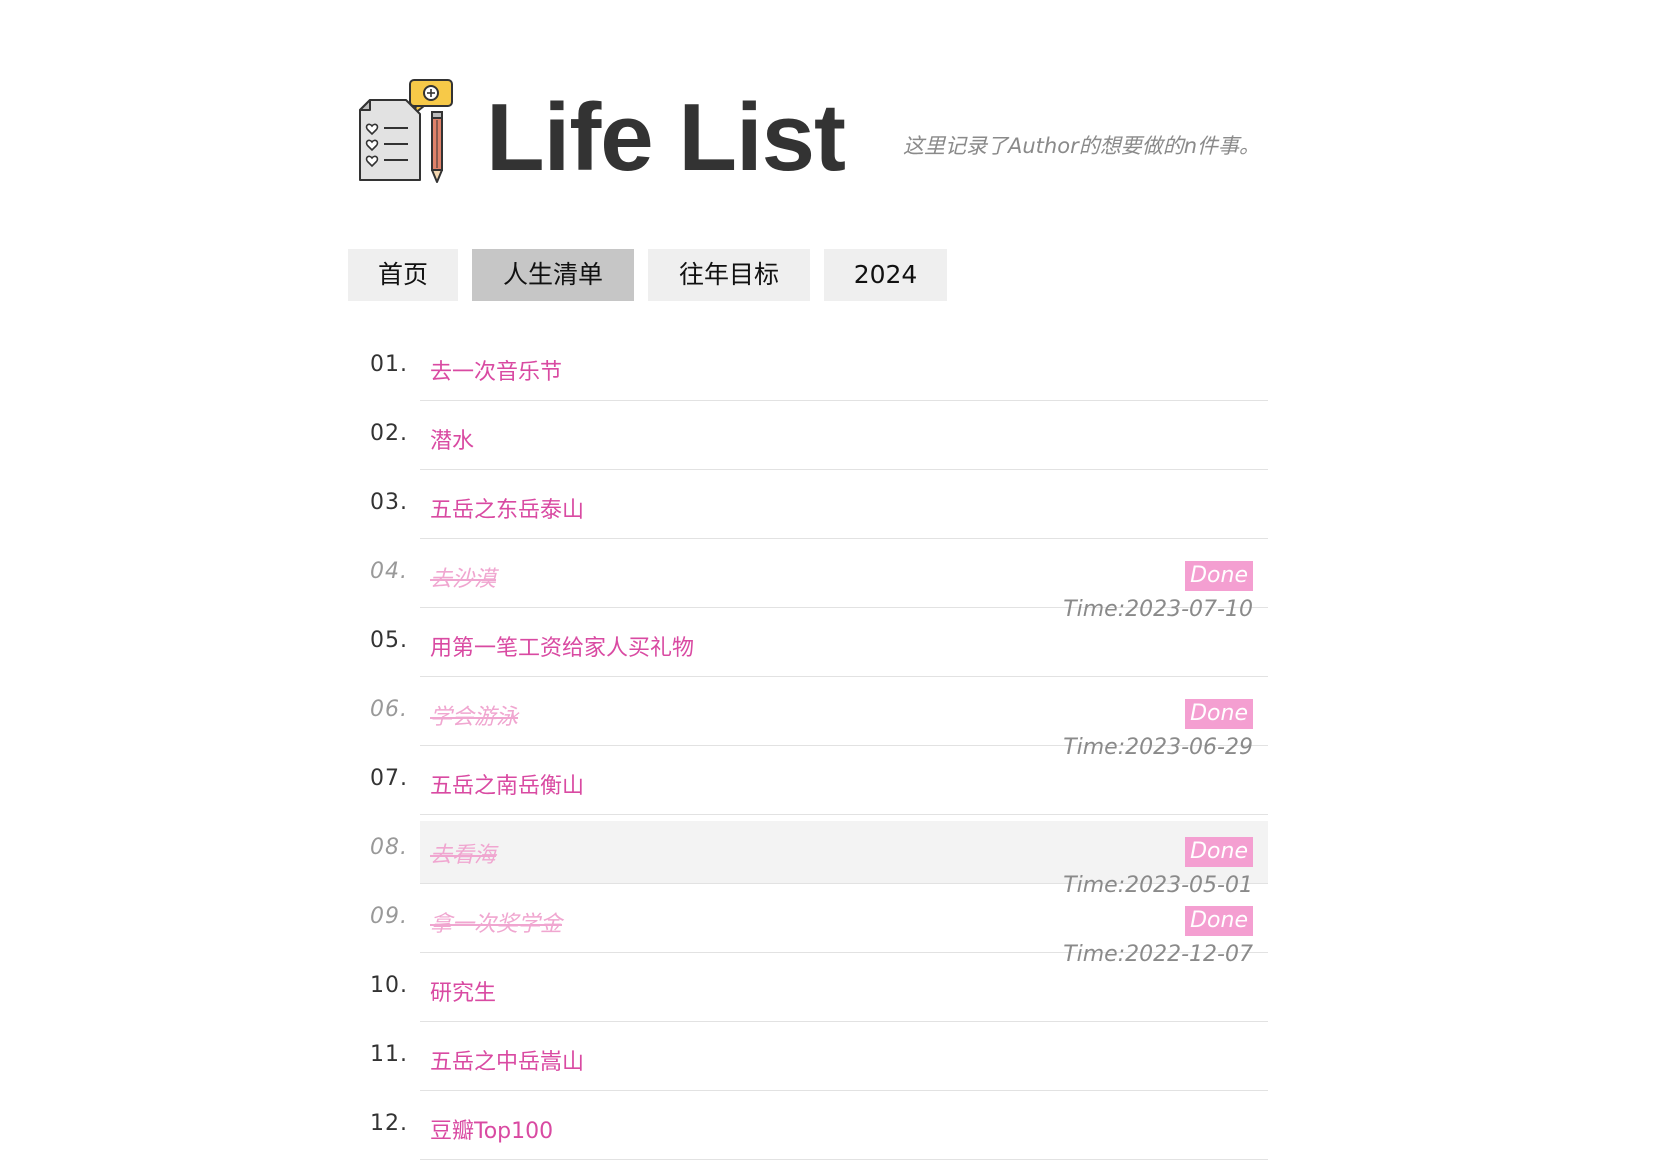 The image size is (1675, 1160). What do you see at coordinates (808, 780) in the screenshot?
I see `list-item: 07. 五岳之南岳衡山` at bounding box center [808, 780].